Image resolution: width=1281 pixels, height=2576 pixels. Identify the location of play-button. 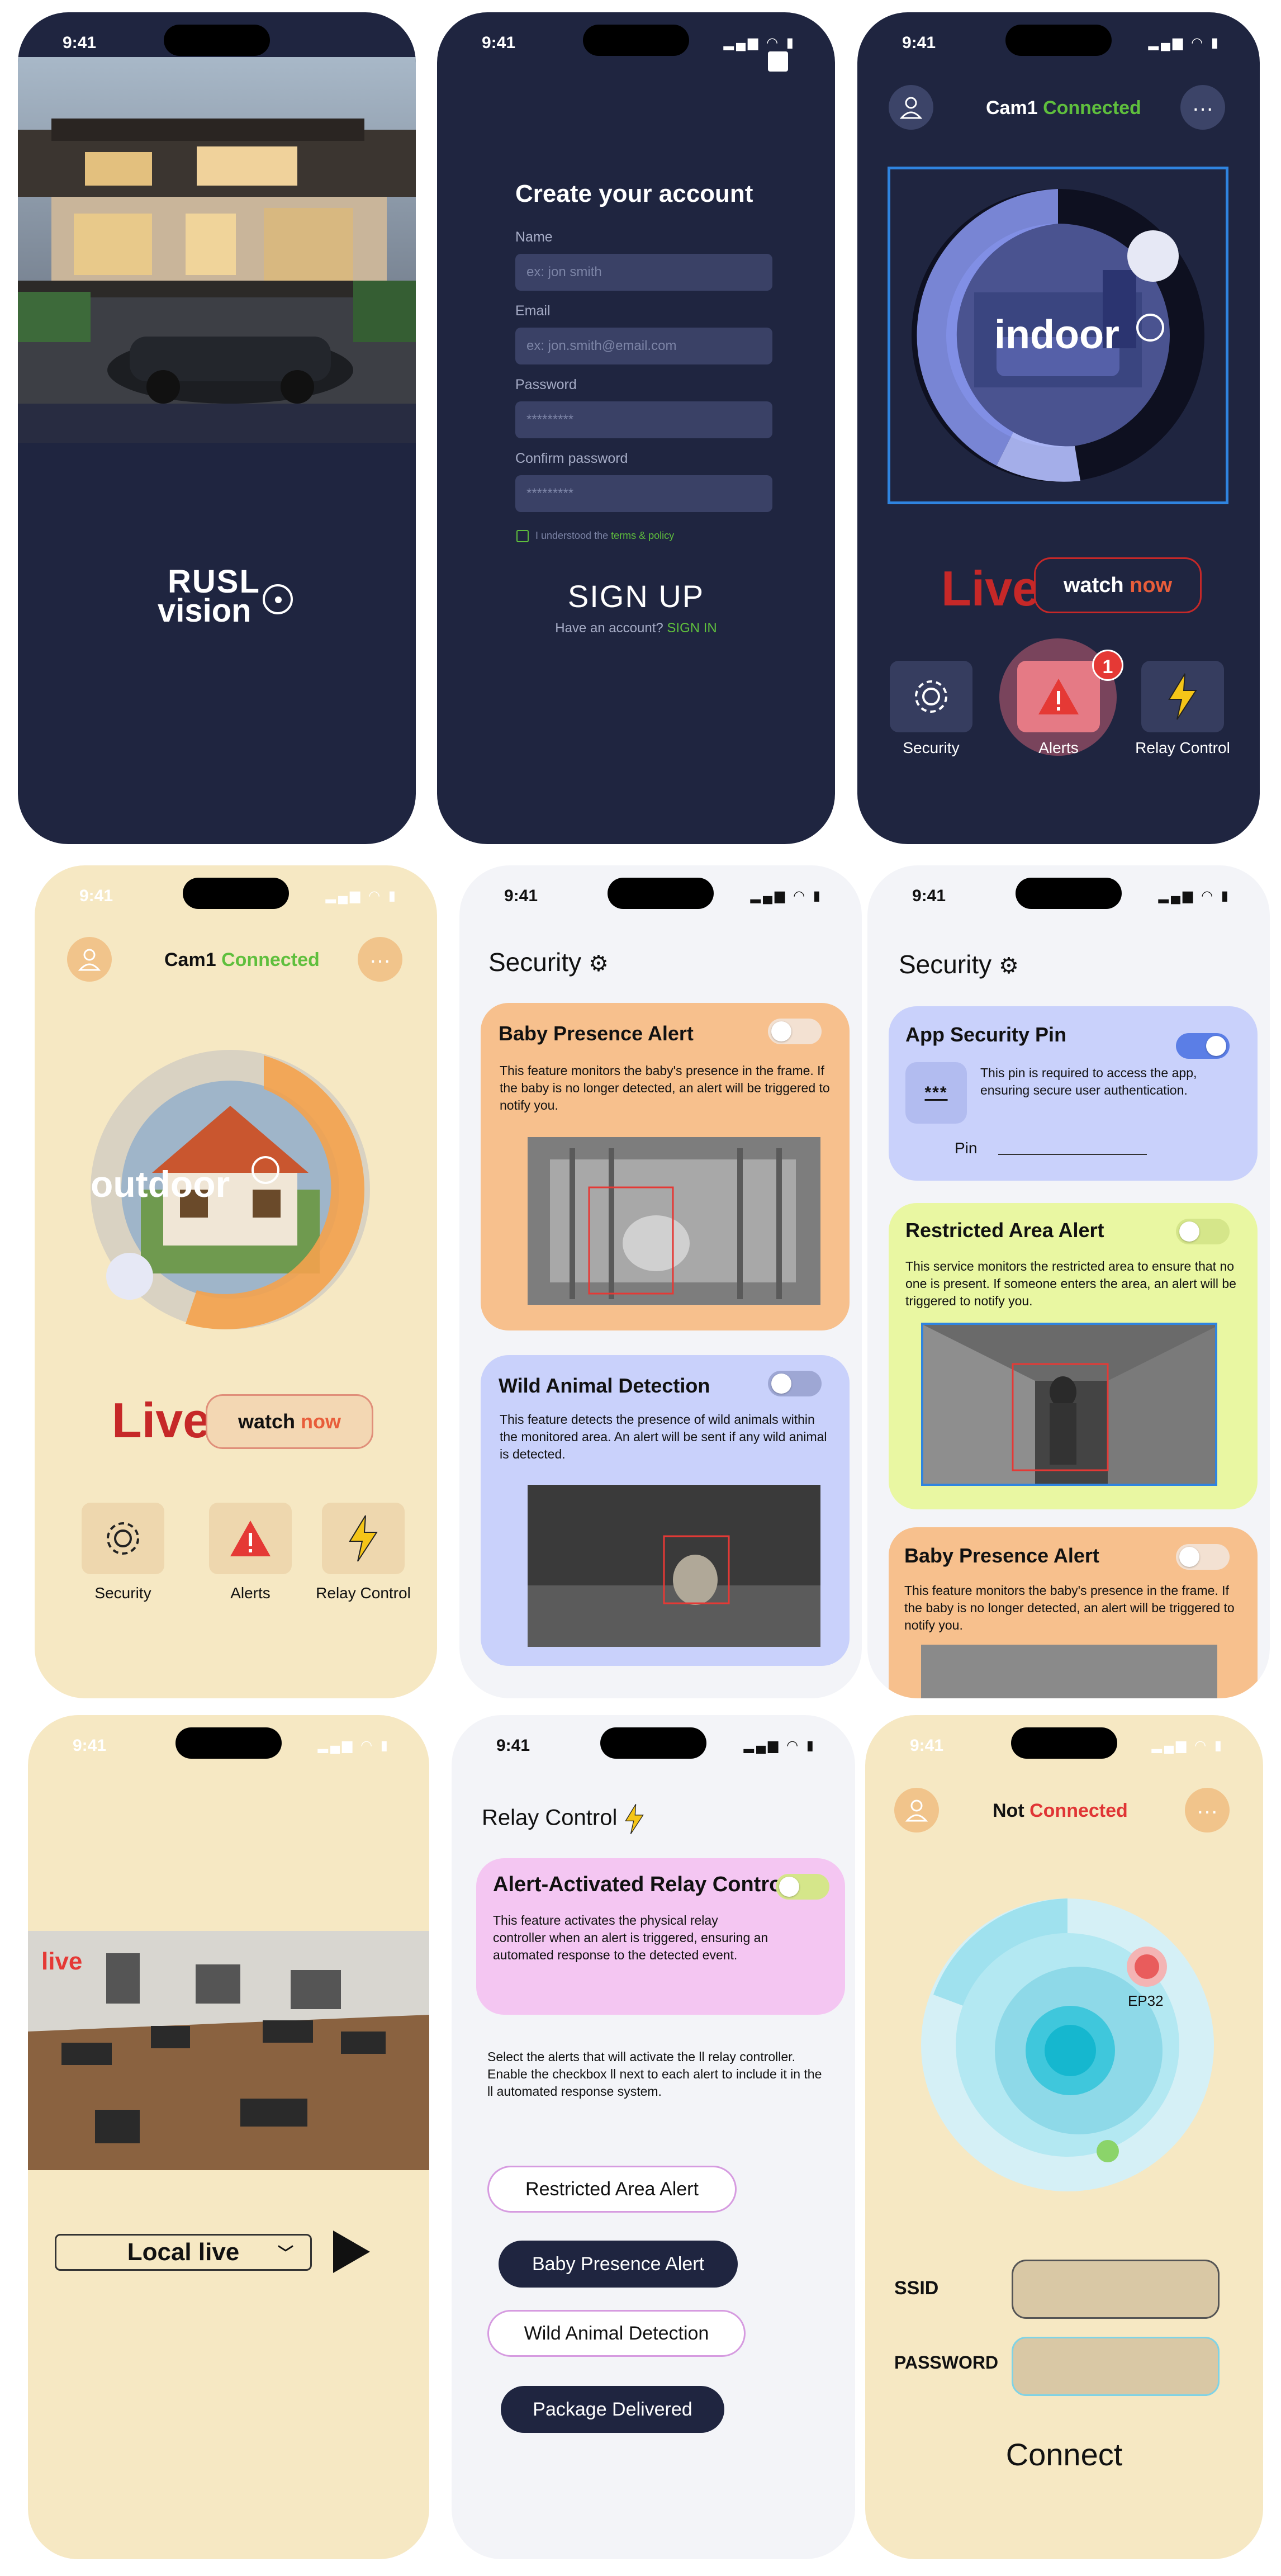
(351, 2252).